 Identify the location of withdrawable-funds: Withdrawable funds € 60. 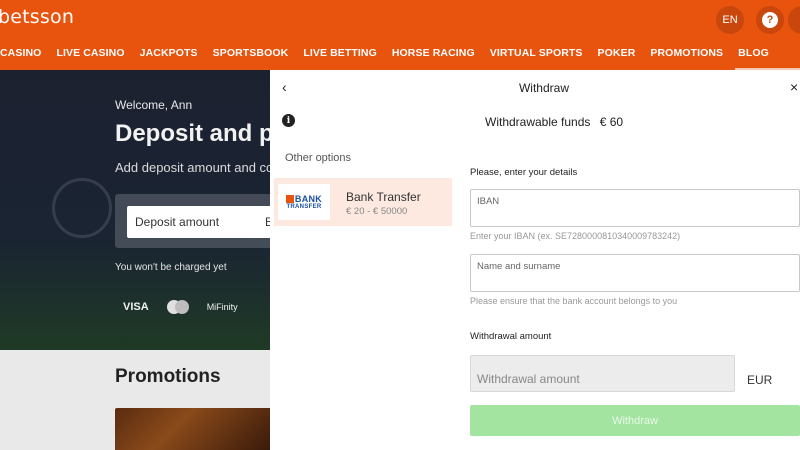
(554, 122).